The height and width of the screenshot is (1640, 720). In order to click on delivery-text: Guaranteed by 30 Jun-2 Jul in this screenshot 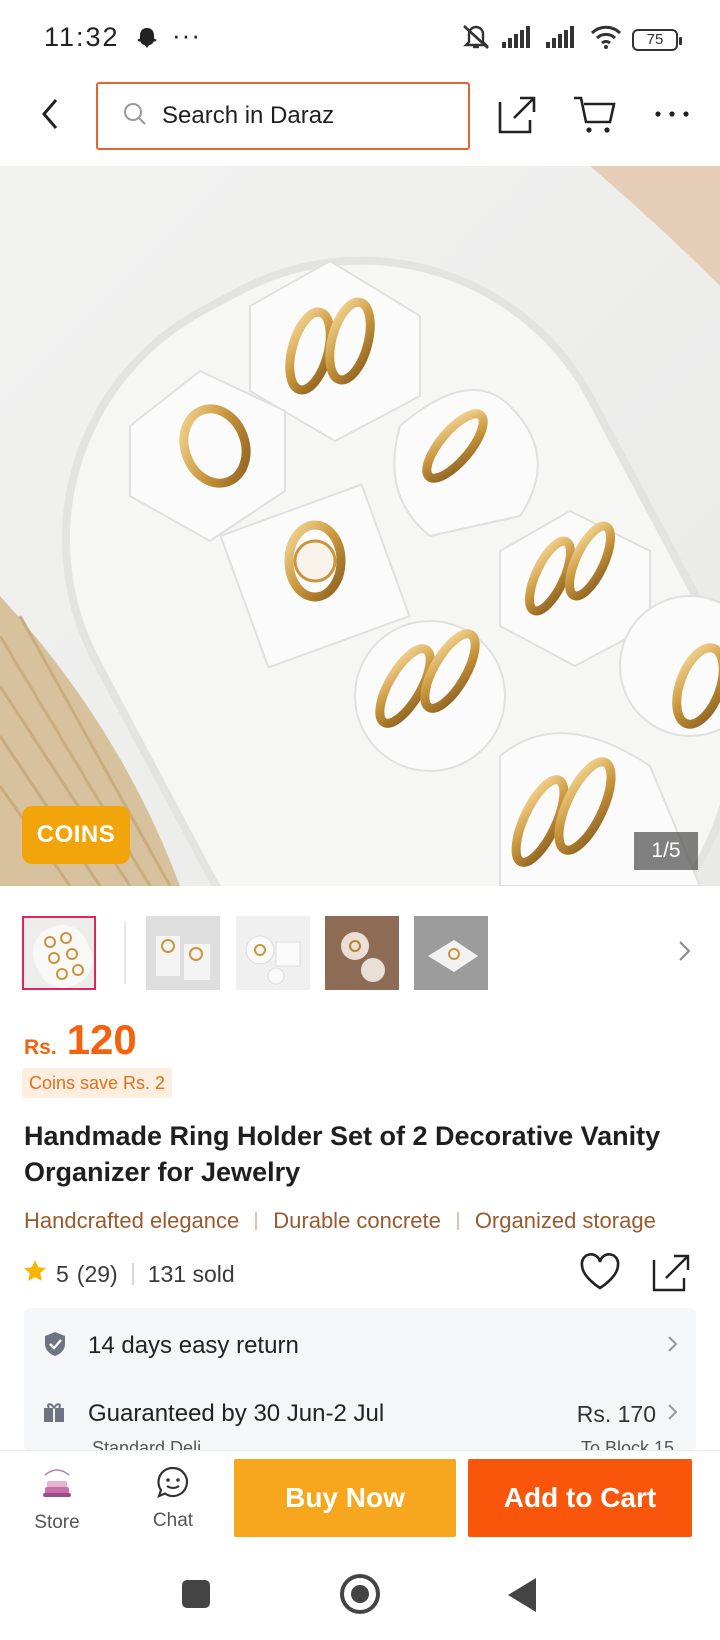, I will do `click(236, 1413)`.